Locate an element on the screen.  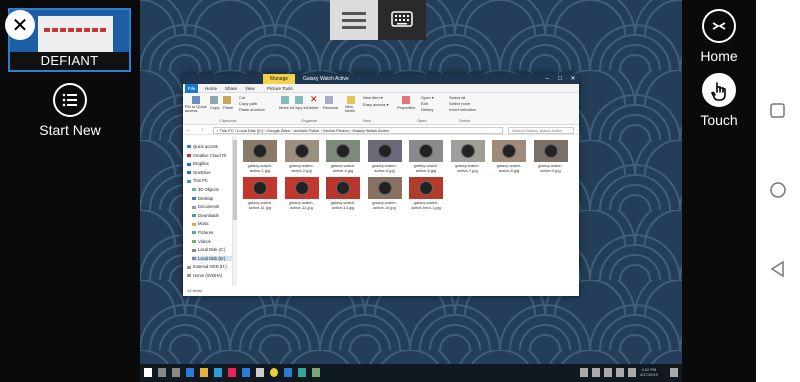
nav-item: Creative Cloud Fil is located at coordinates (206, 155).